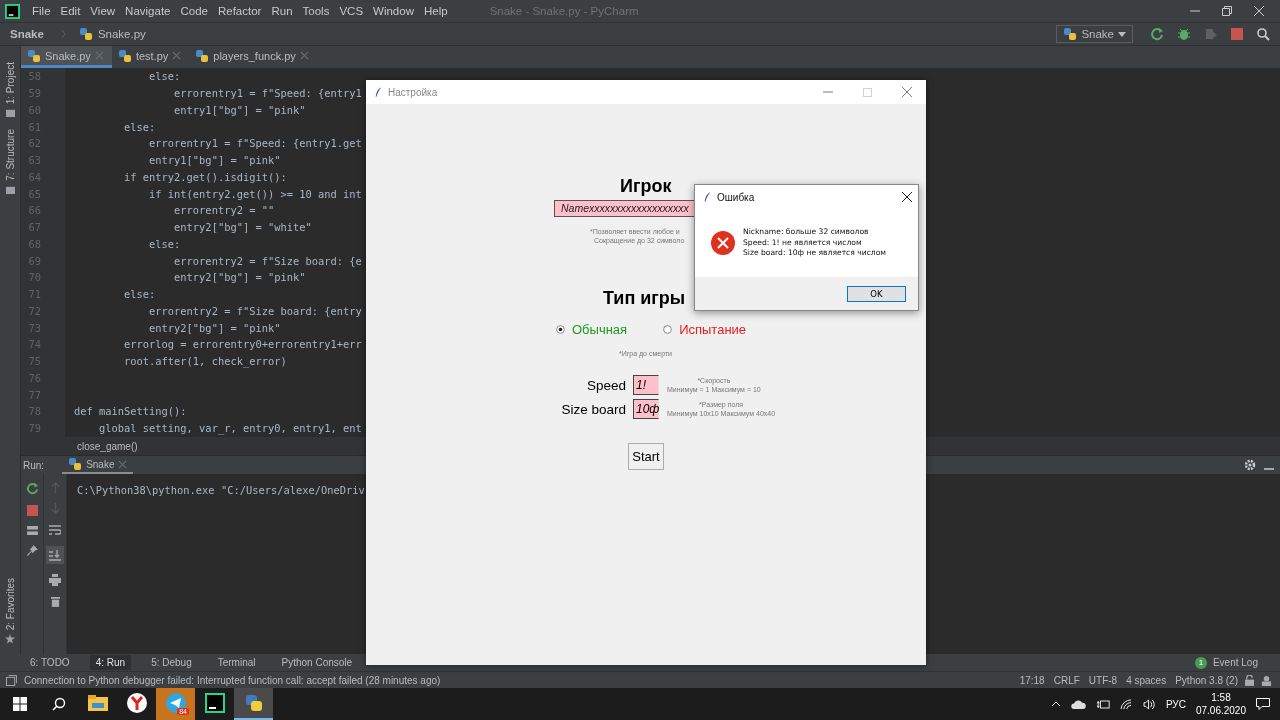 The width and height of the screenshot is (1280, 720). What do you see at coordinates (103, 11) in the screenshot?
I see `menu-item: View` at bounding box center [103, 11].